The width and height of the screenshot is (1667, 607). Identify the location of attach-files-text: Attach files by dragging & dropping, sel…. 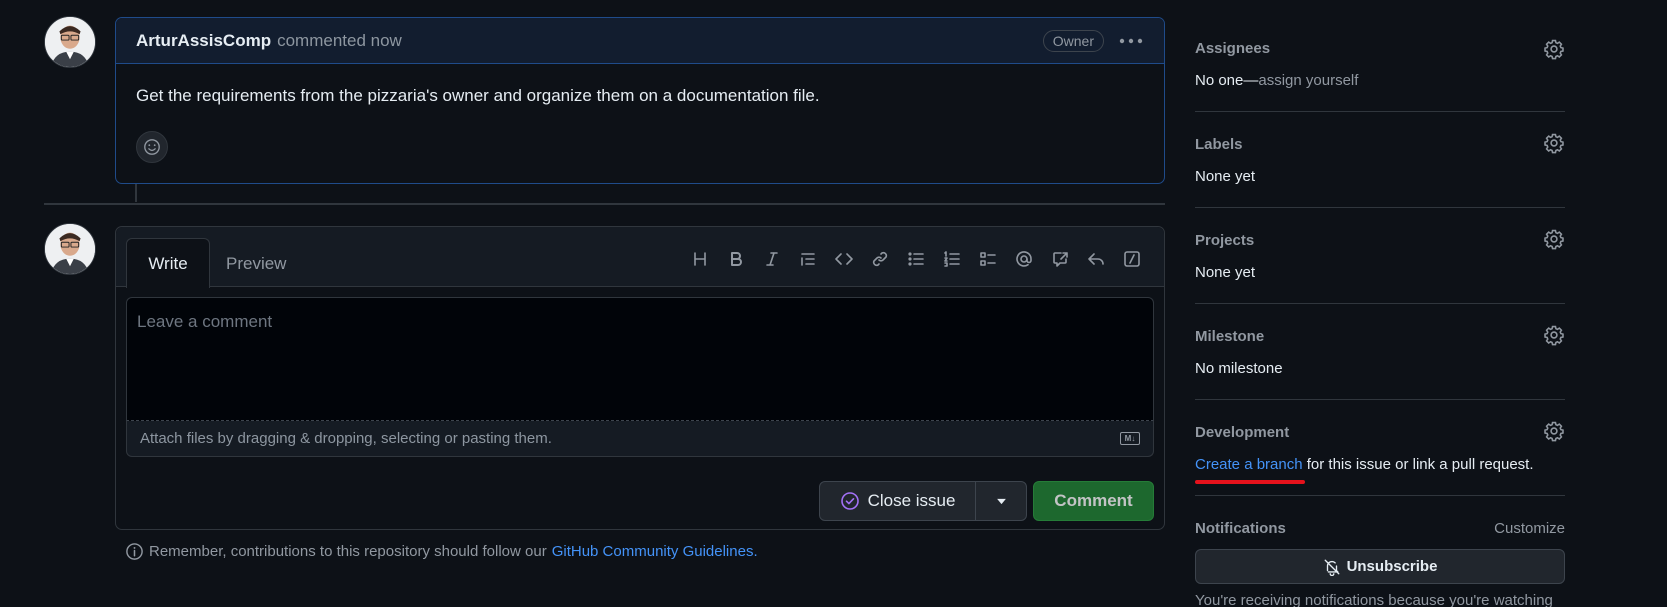
(346, 438).